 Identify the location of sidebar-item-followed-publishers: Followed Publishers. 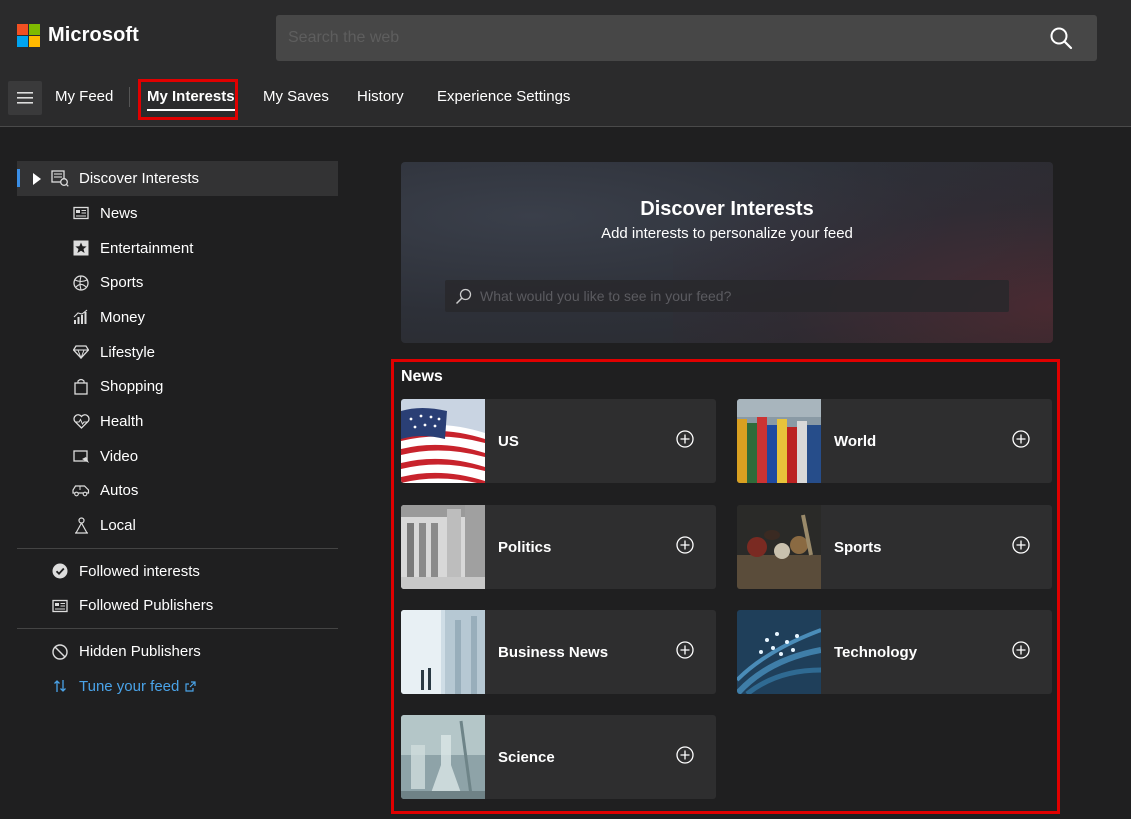
(177, 606).